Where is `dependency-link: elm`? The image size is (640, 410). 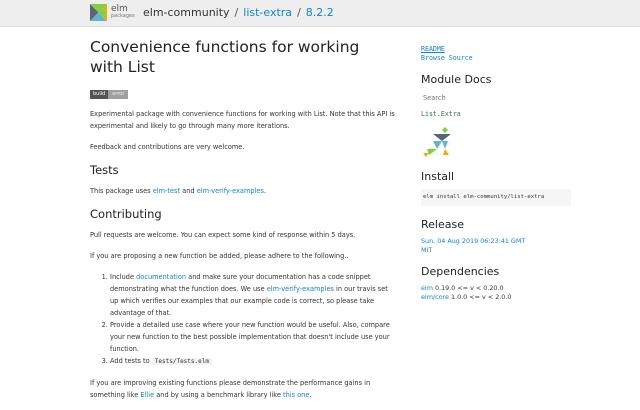
dependency-link: elm is located at coordinates (427, 288).